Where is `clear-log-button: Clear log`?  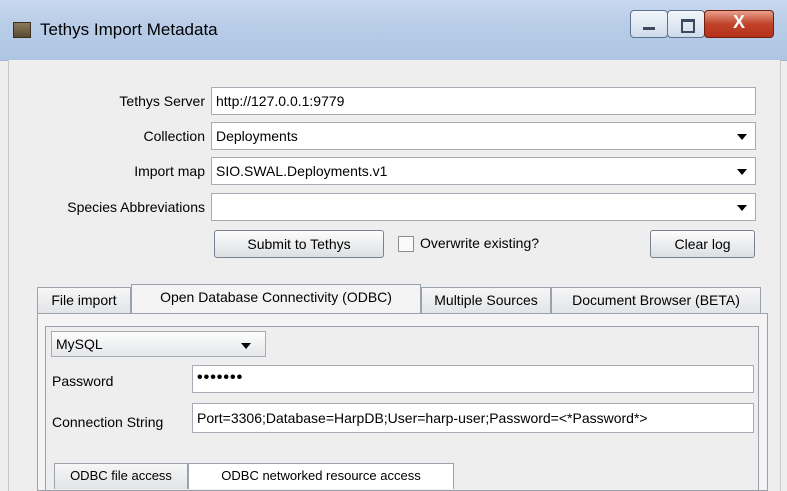 clear-log-button: Clear log is located at coordinates (702, 244).